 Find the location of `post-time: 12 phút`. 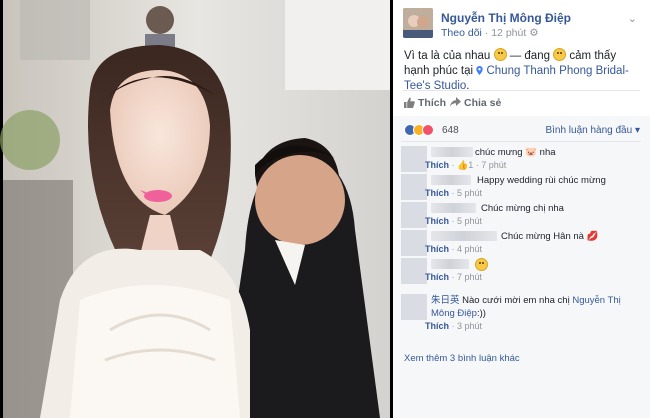

post-time: 12 phút is located at coordinates (508, 33).